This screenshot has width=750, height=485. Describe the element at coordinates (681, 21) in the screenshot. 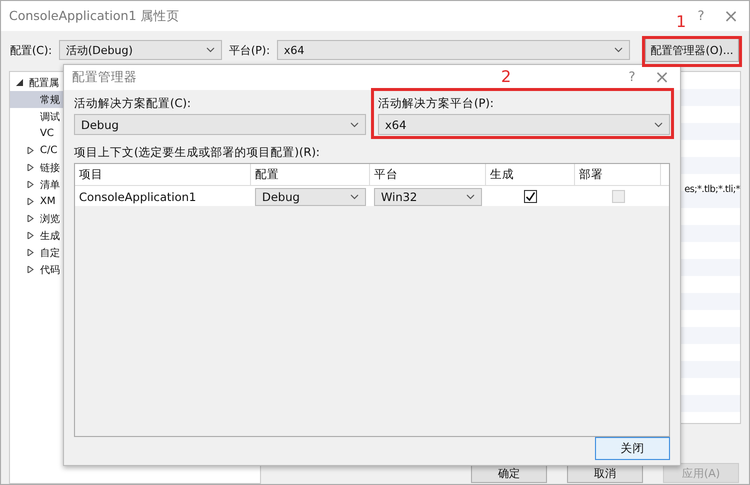

I see `annotation-number: 1` at that location.